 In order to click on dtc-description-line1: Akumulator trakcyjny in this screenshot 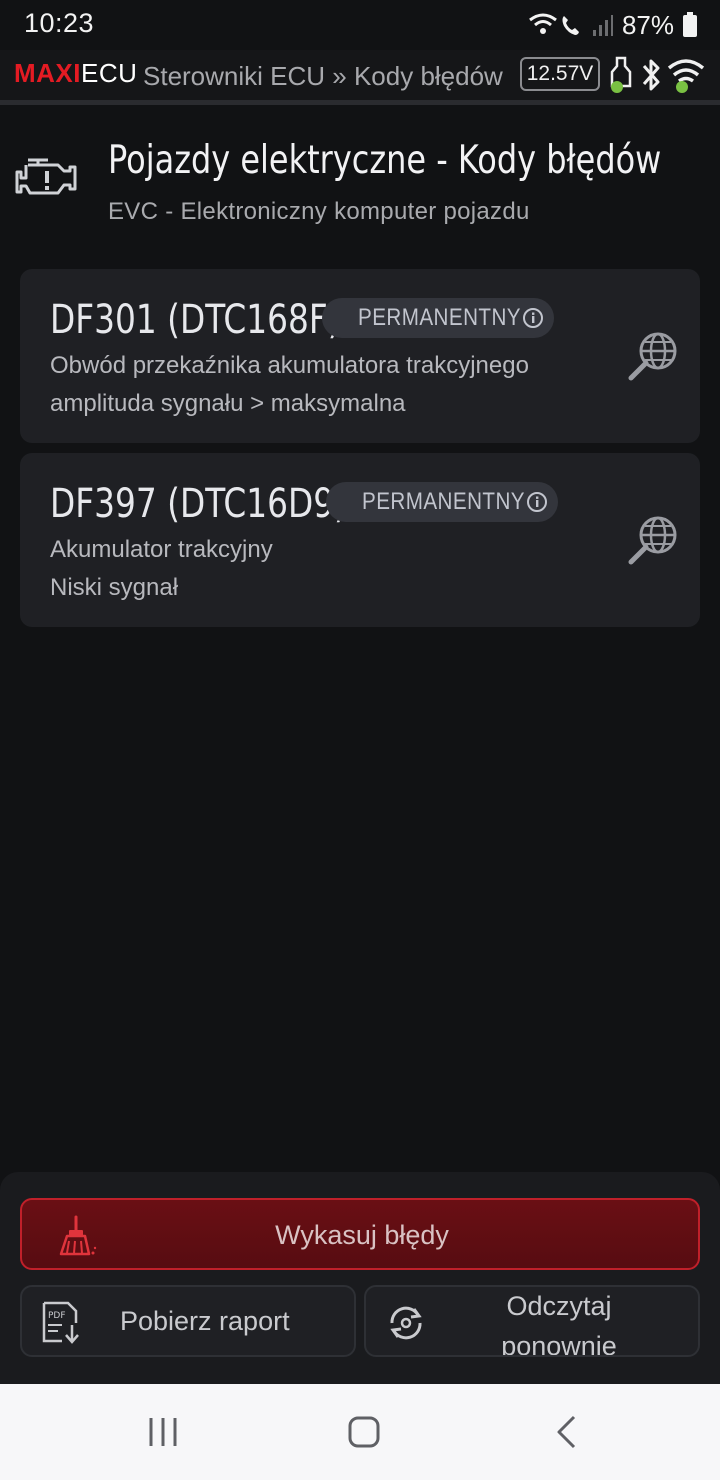, I will do `click(161, 549)`.